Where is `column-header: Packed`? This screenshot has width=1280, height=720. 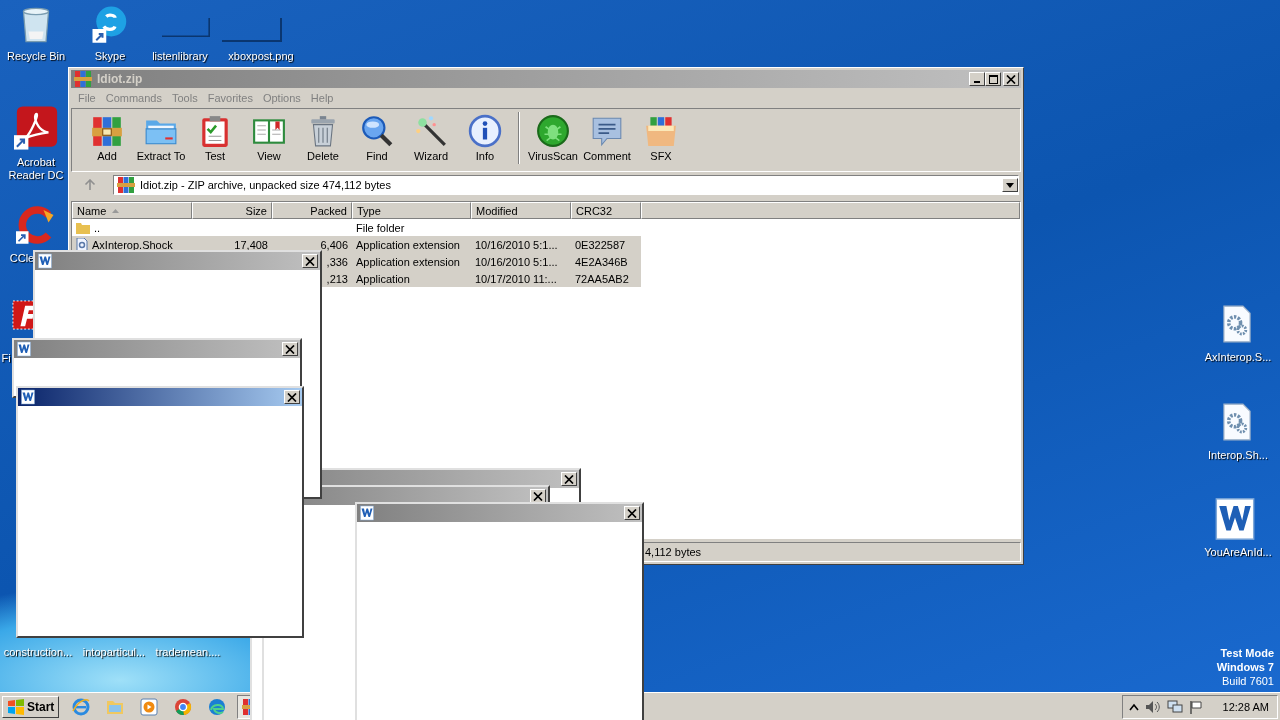 column-header: Packed is located at coordinates (312, 210).